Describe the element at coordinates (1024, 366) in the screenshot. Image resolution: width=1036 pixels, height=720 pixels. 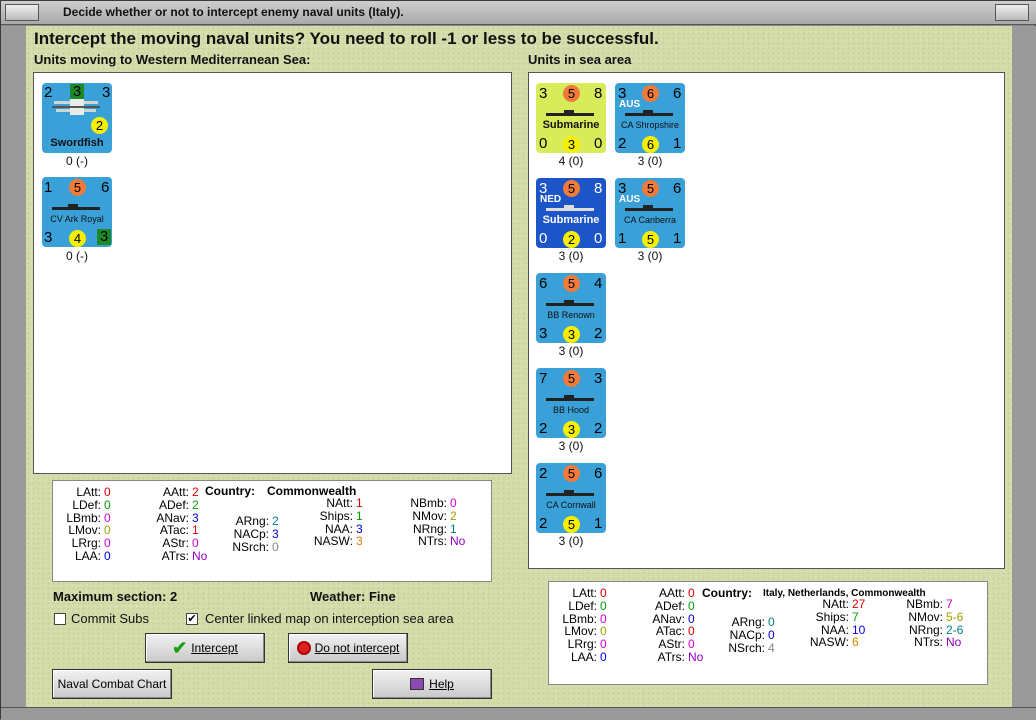
I see `right-border` at that location.